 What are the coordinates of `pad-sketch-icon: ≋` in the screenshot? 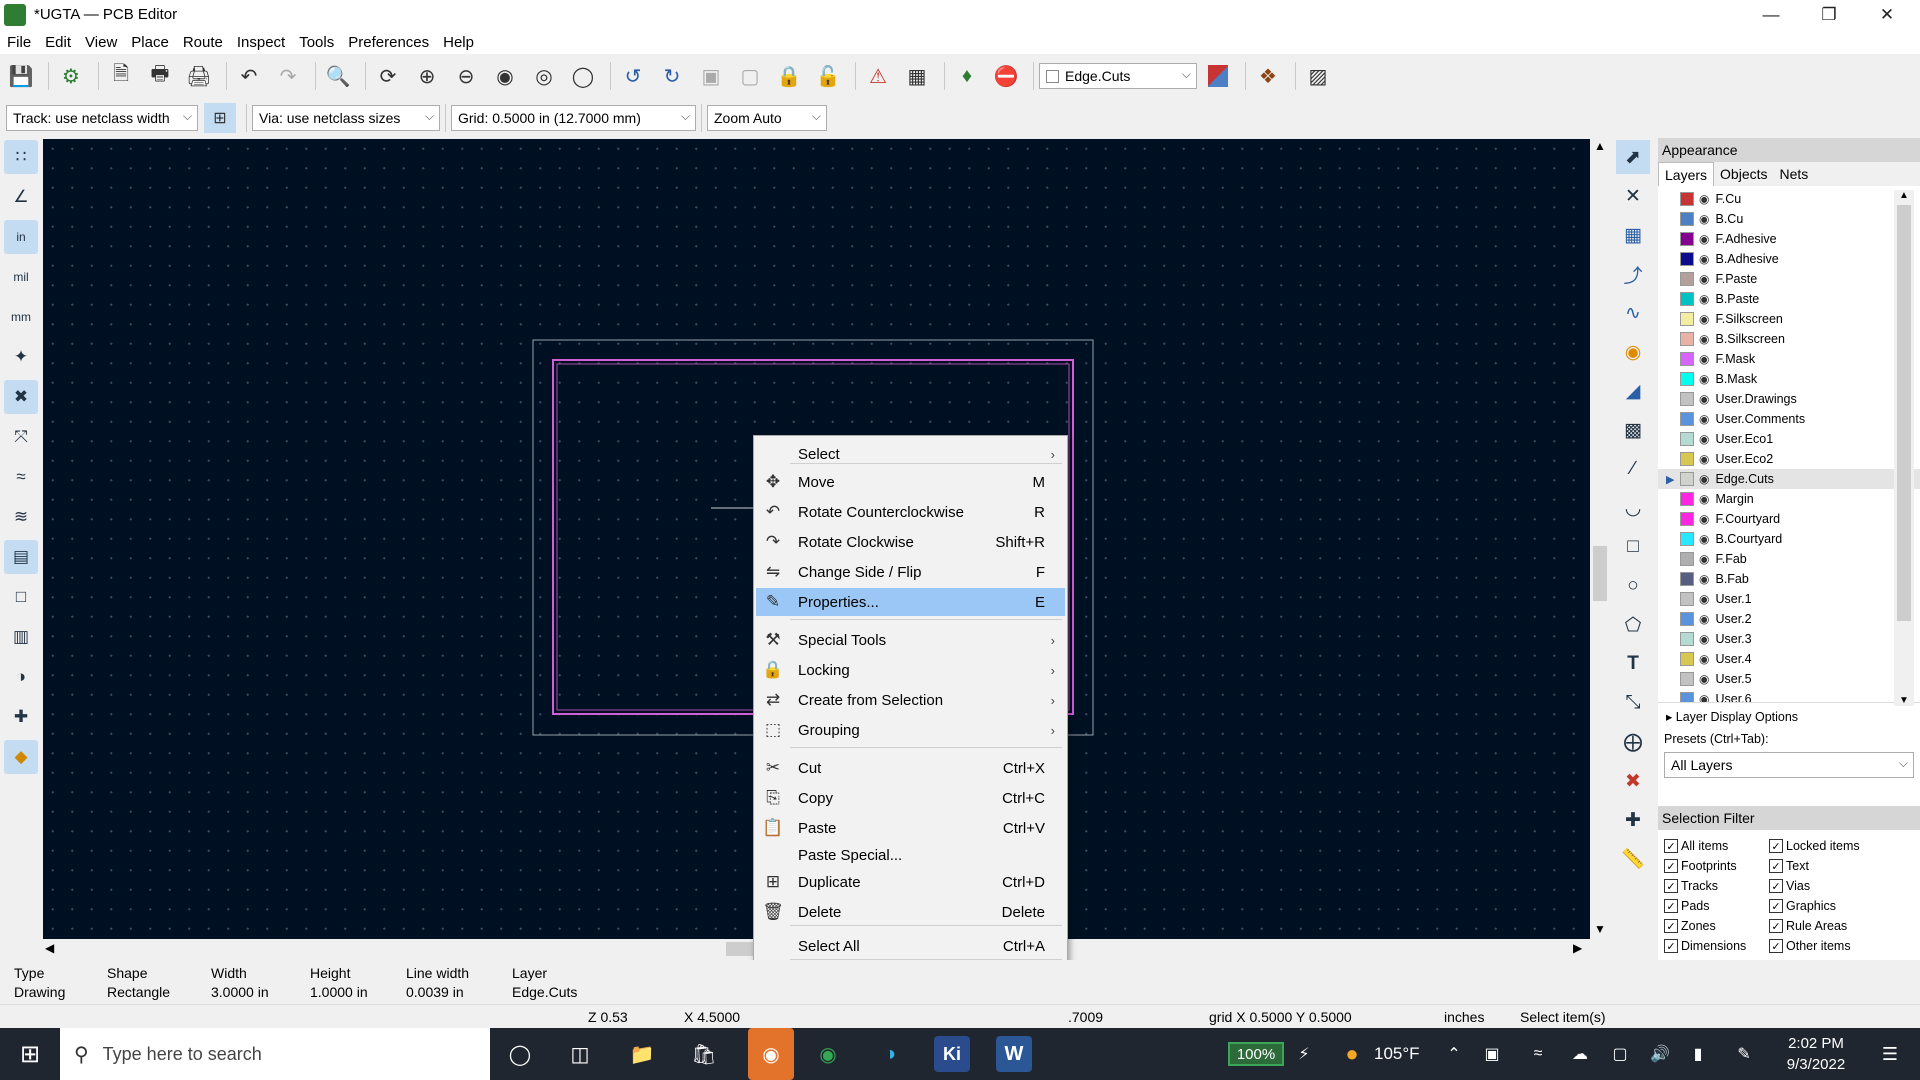 It's located at (21, 517).